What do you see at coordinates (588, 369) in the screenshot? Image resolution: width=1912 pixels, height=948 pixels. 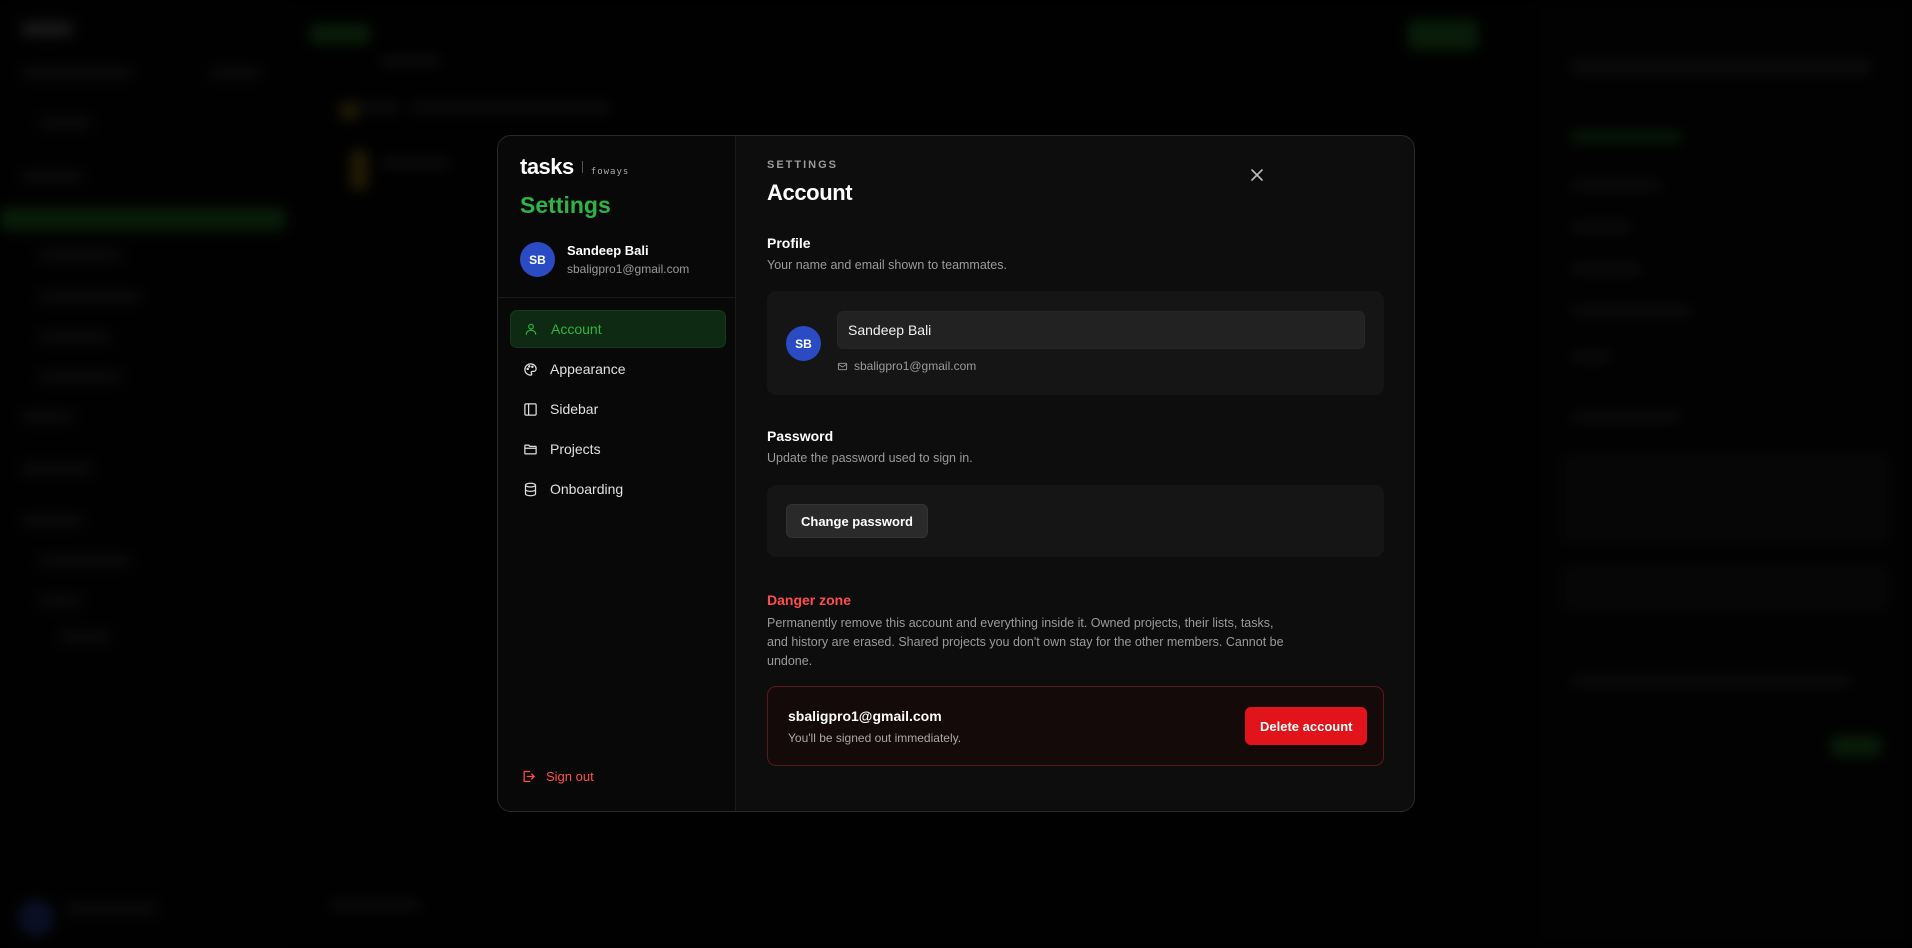 I see `sidebar-item-label: Appearance` at bounding box center [588, 369].